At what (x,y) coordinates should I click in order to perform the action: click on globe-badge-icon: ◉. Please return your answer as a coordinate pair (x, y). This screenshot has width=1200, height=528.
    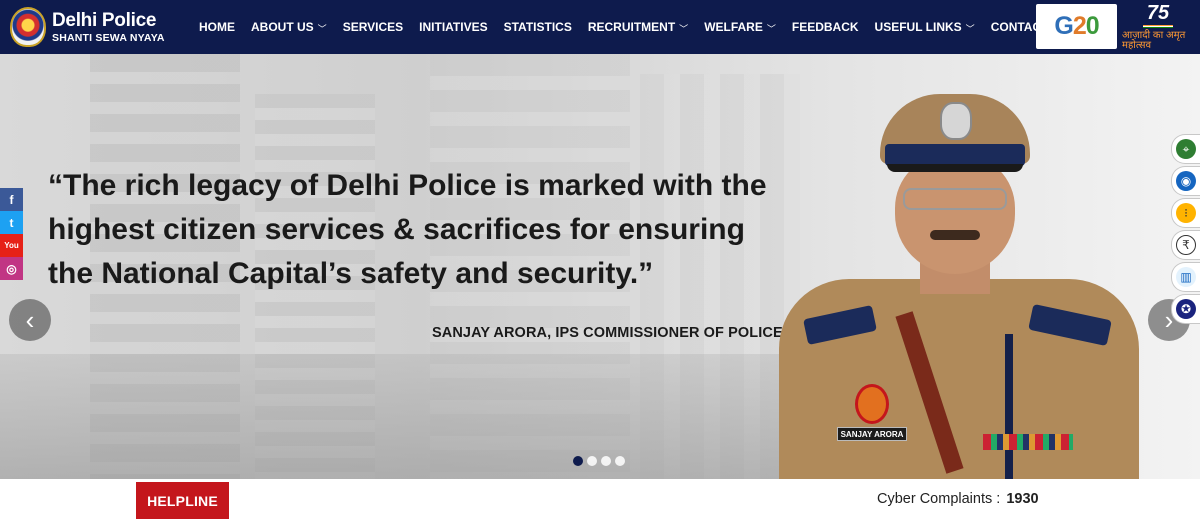
    Looking at the image, I should click on (1185, 181).